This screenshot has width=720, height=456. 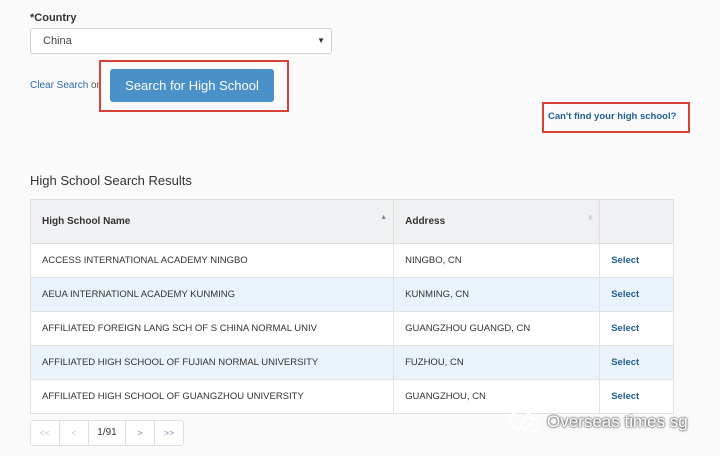 What do you see at coordinates (74, 433) in the screenshot?
I see `prev-page-button: <` at bounding box center [74, 433].